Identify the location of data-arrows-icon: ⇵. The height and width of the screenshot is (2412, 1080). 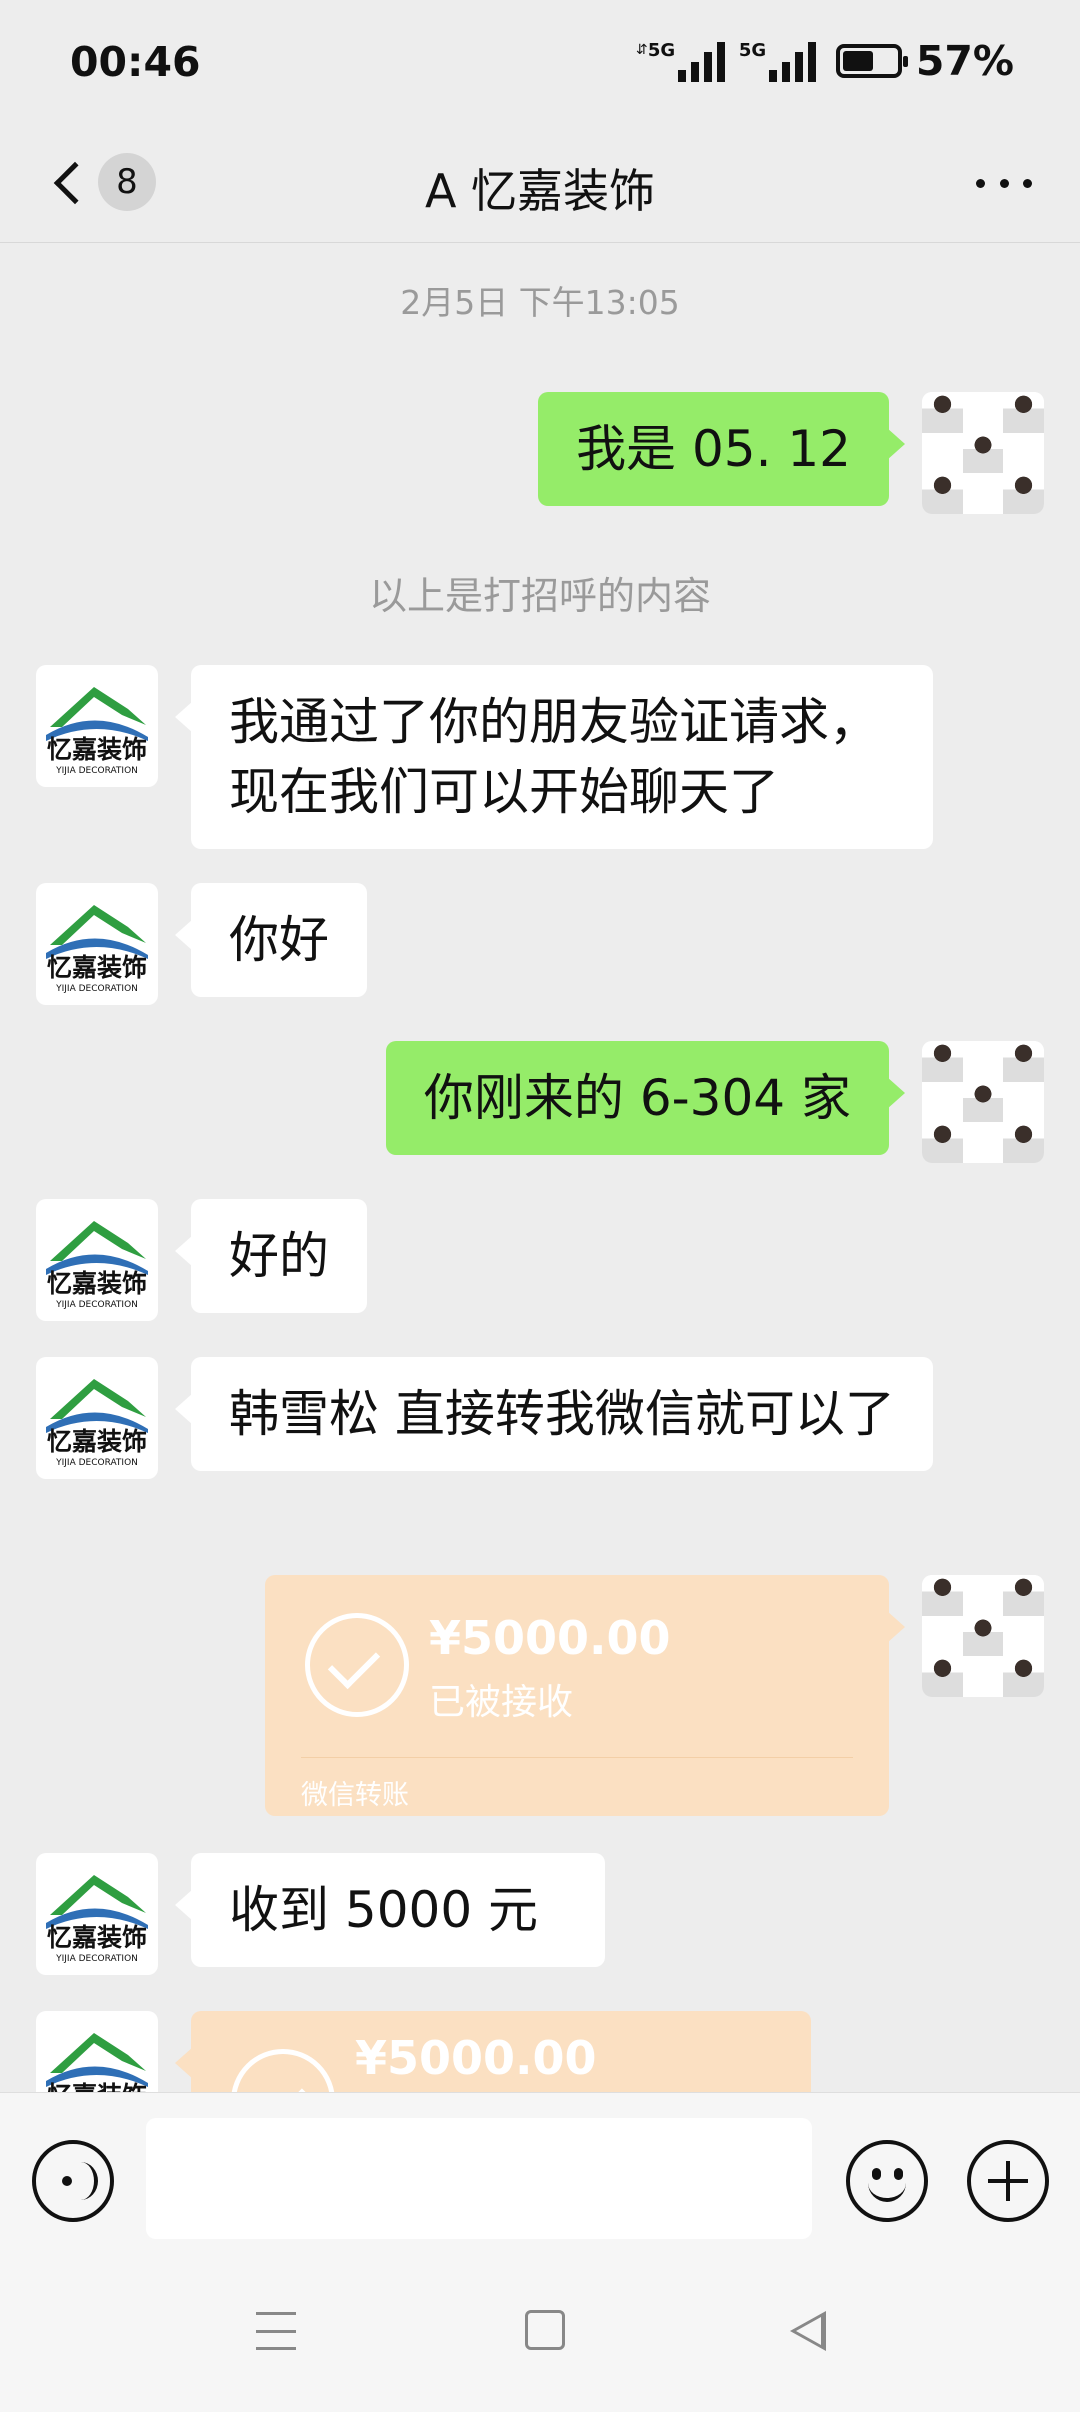
(641, 50).